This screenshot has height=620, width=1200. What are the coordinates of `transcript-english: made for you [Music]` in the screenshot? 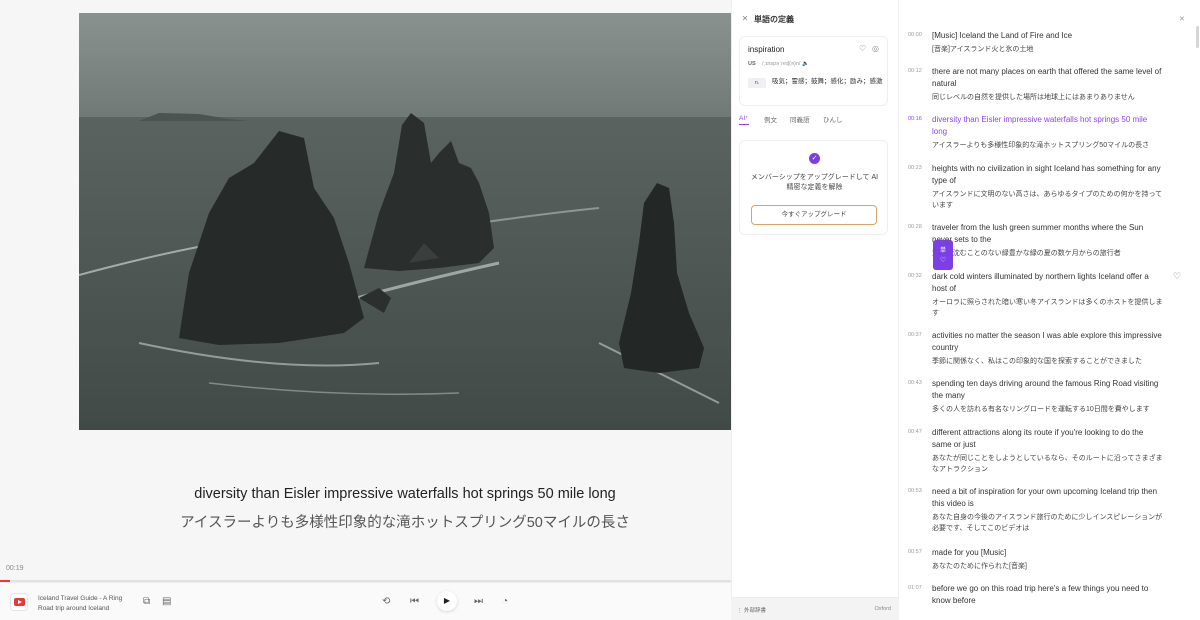 It's located at (1048, 553).